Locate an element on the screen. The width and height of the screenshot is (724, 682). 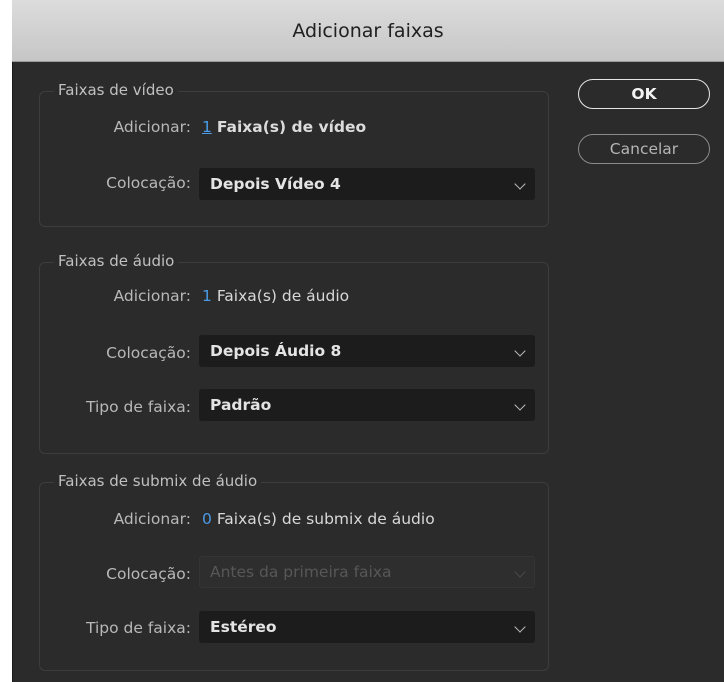
left-edge is located at coordinates (6, 341).